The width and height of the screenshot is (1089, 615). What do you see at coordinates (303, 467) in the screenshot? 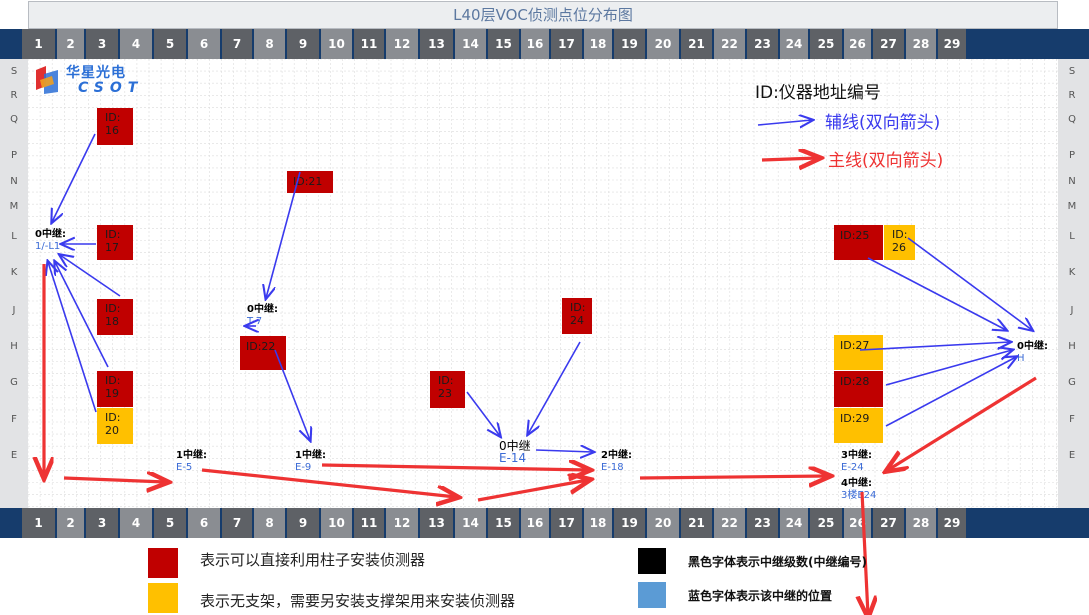
I see `relay-location: E-9` at bounding box center [303, 467].